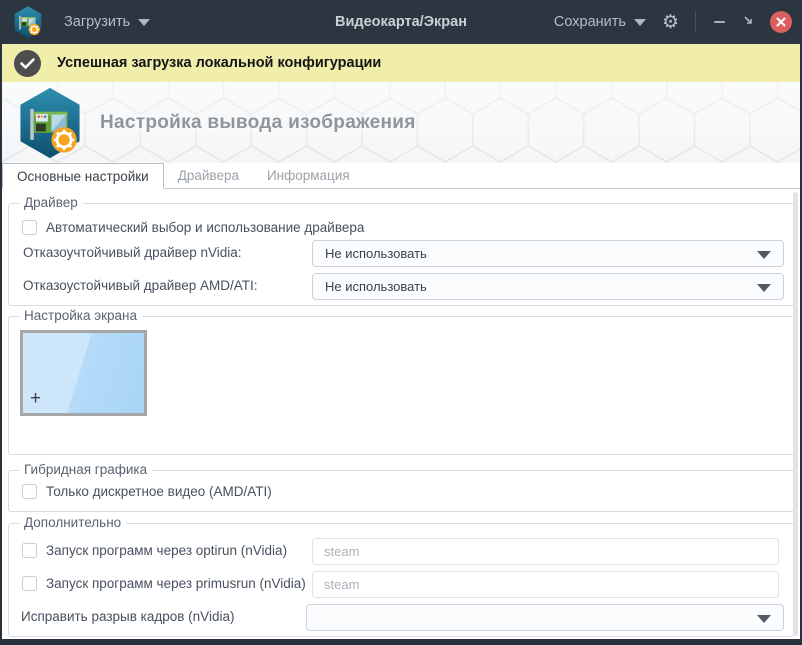  What do you see at coordinates (97, 22) in the screenshot?
I see `load-menu-label: Загрузить` at bounding box center [97, 22].